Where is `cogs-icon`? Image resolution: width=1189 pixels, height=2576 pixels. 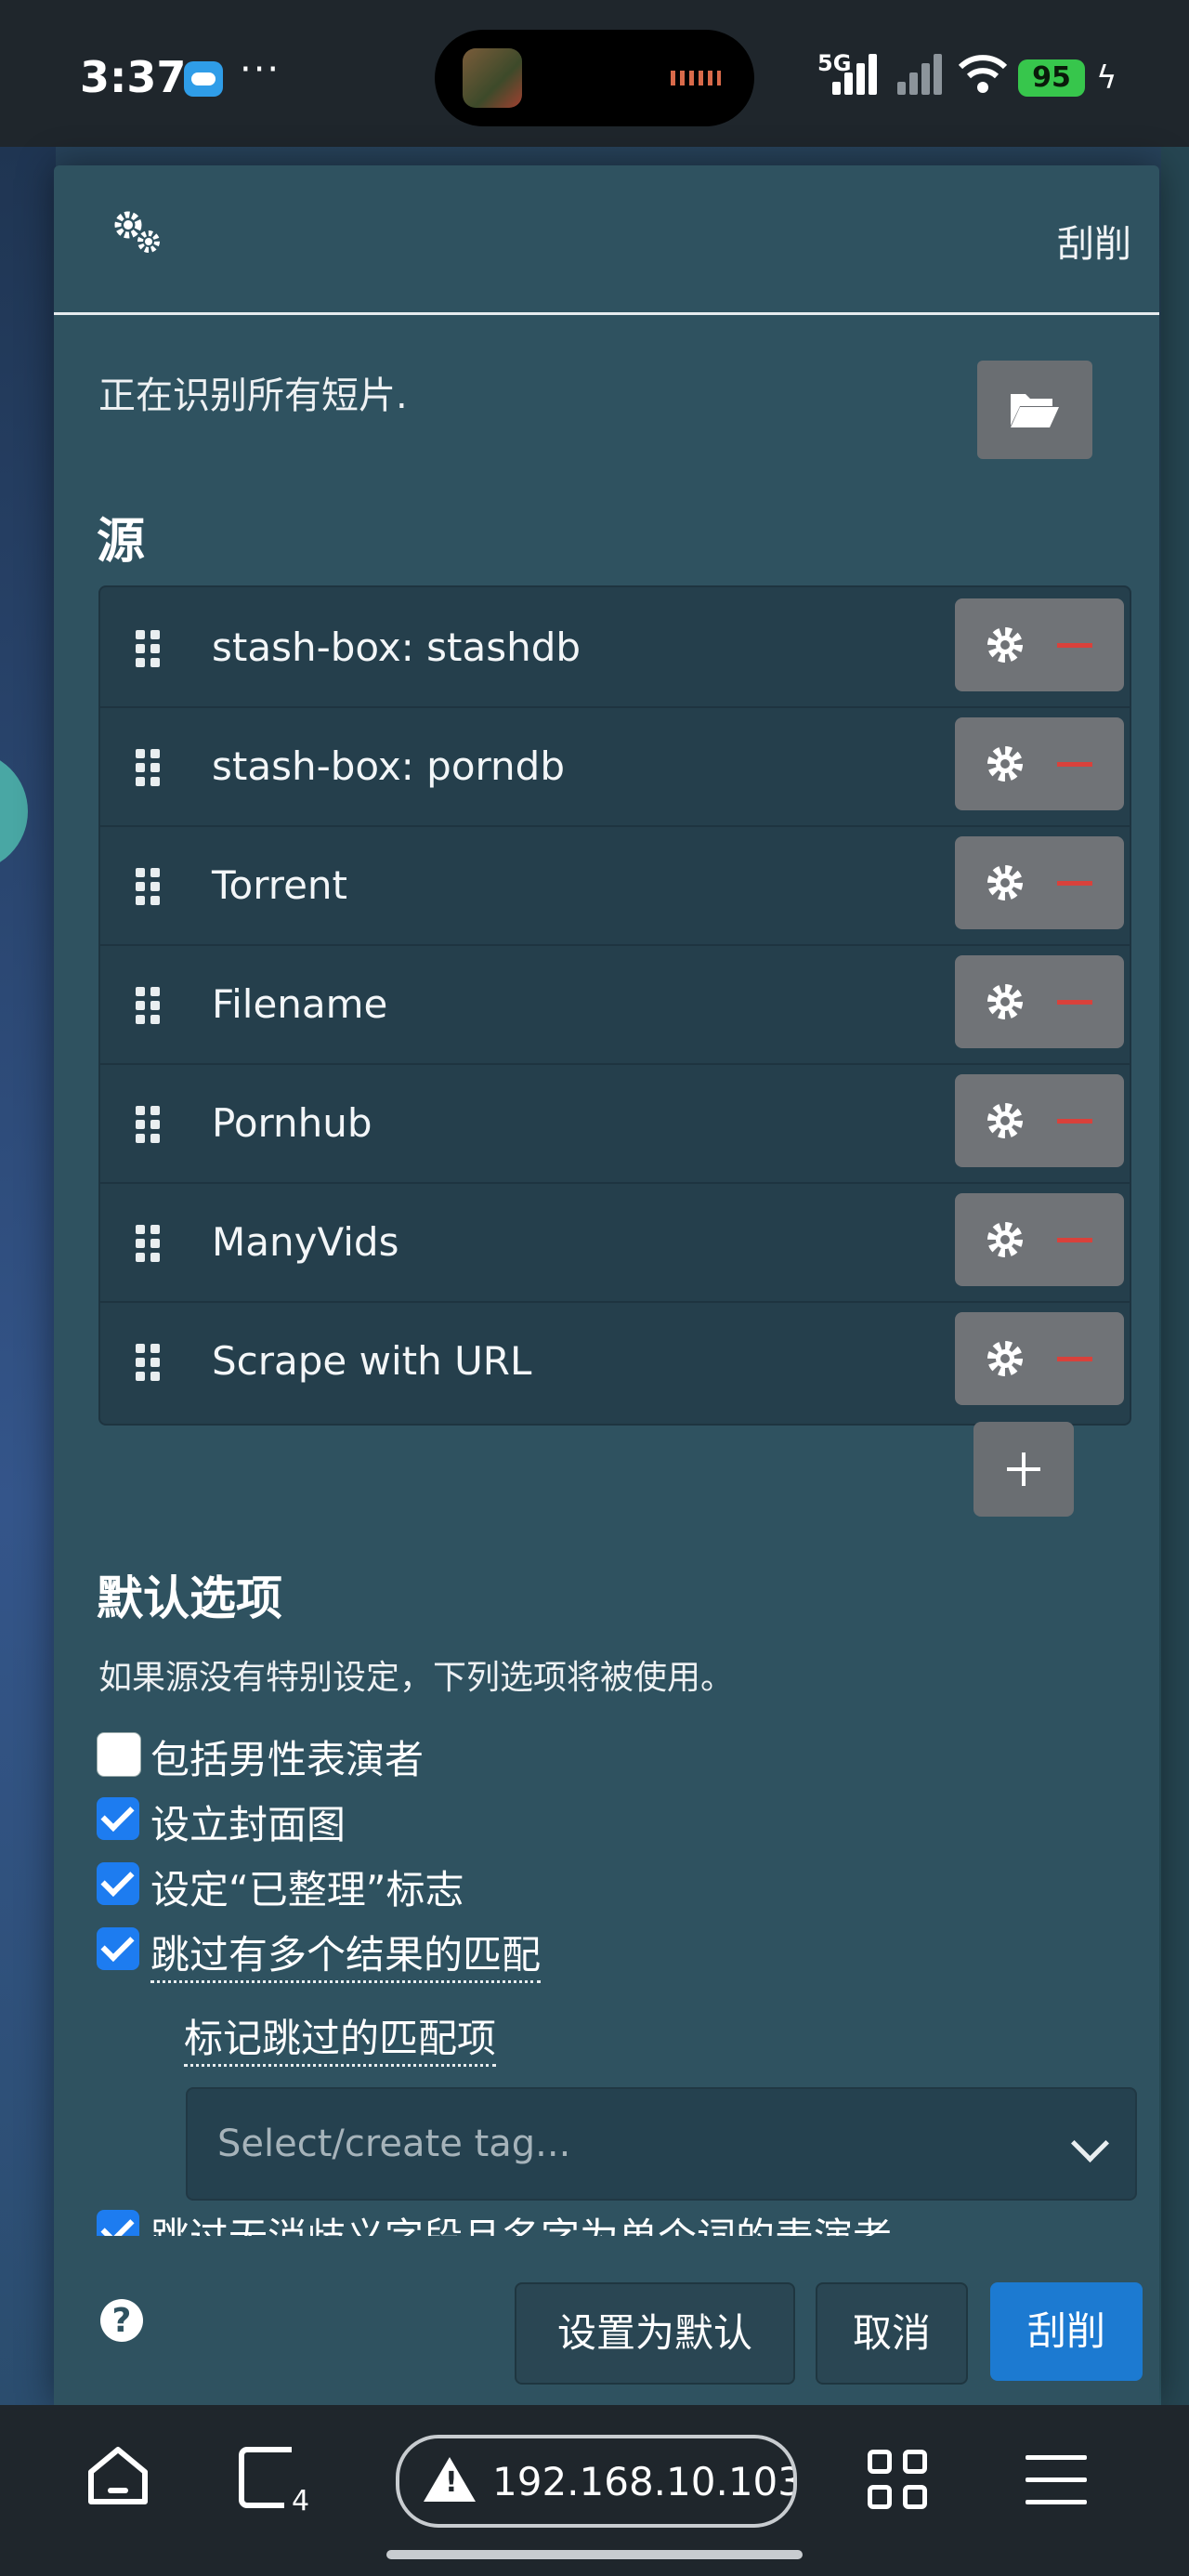 cogs-icon is located at coordinates (137, 232).